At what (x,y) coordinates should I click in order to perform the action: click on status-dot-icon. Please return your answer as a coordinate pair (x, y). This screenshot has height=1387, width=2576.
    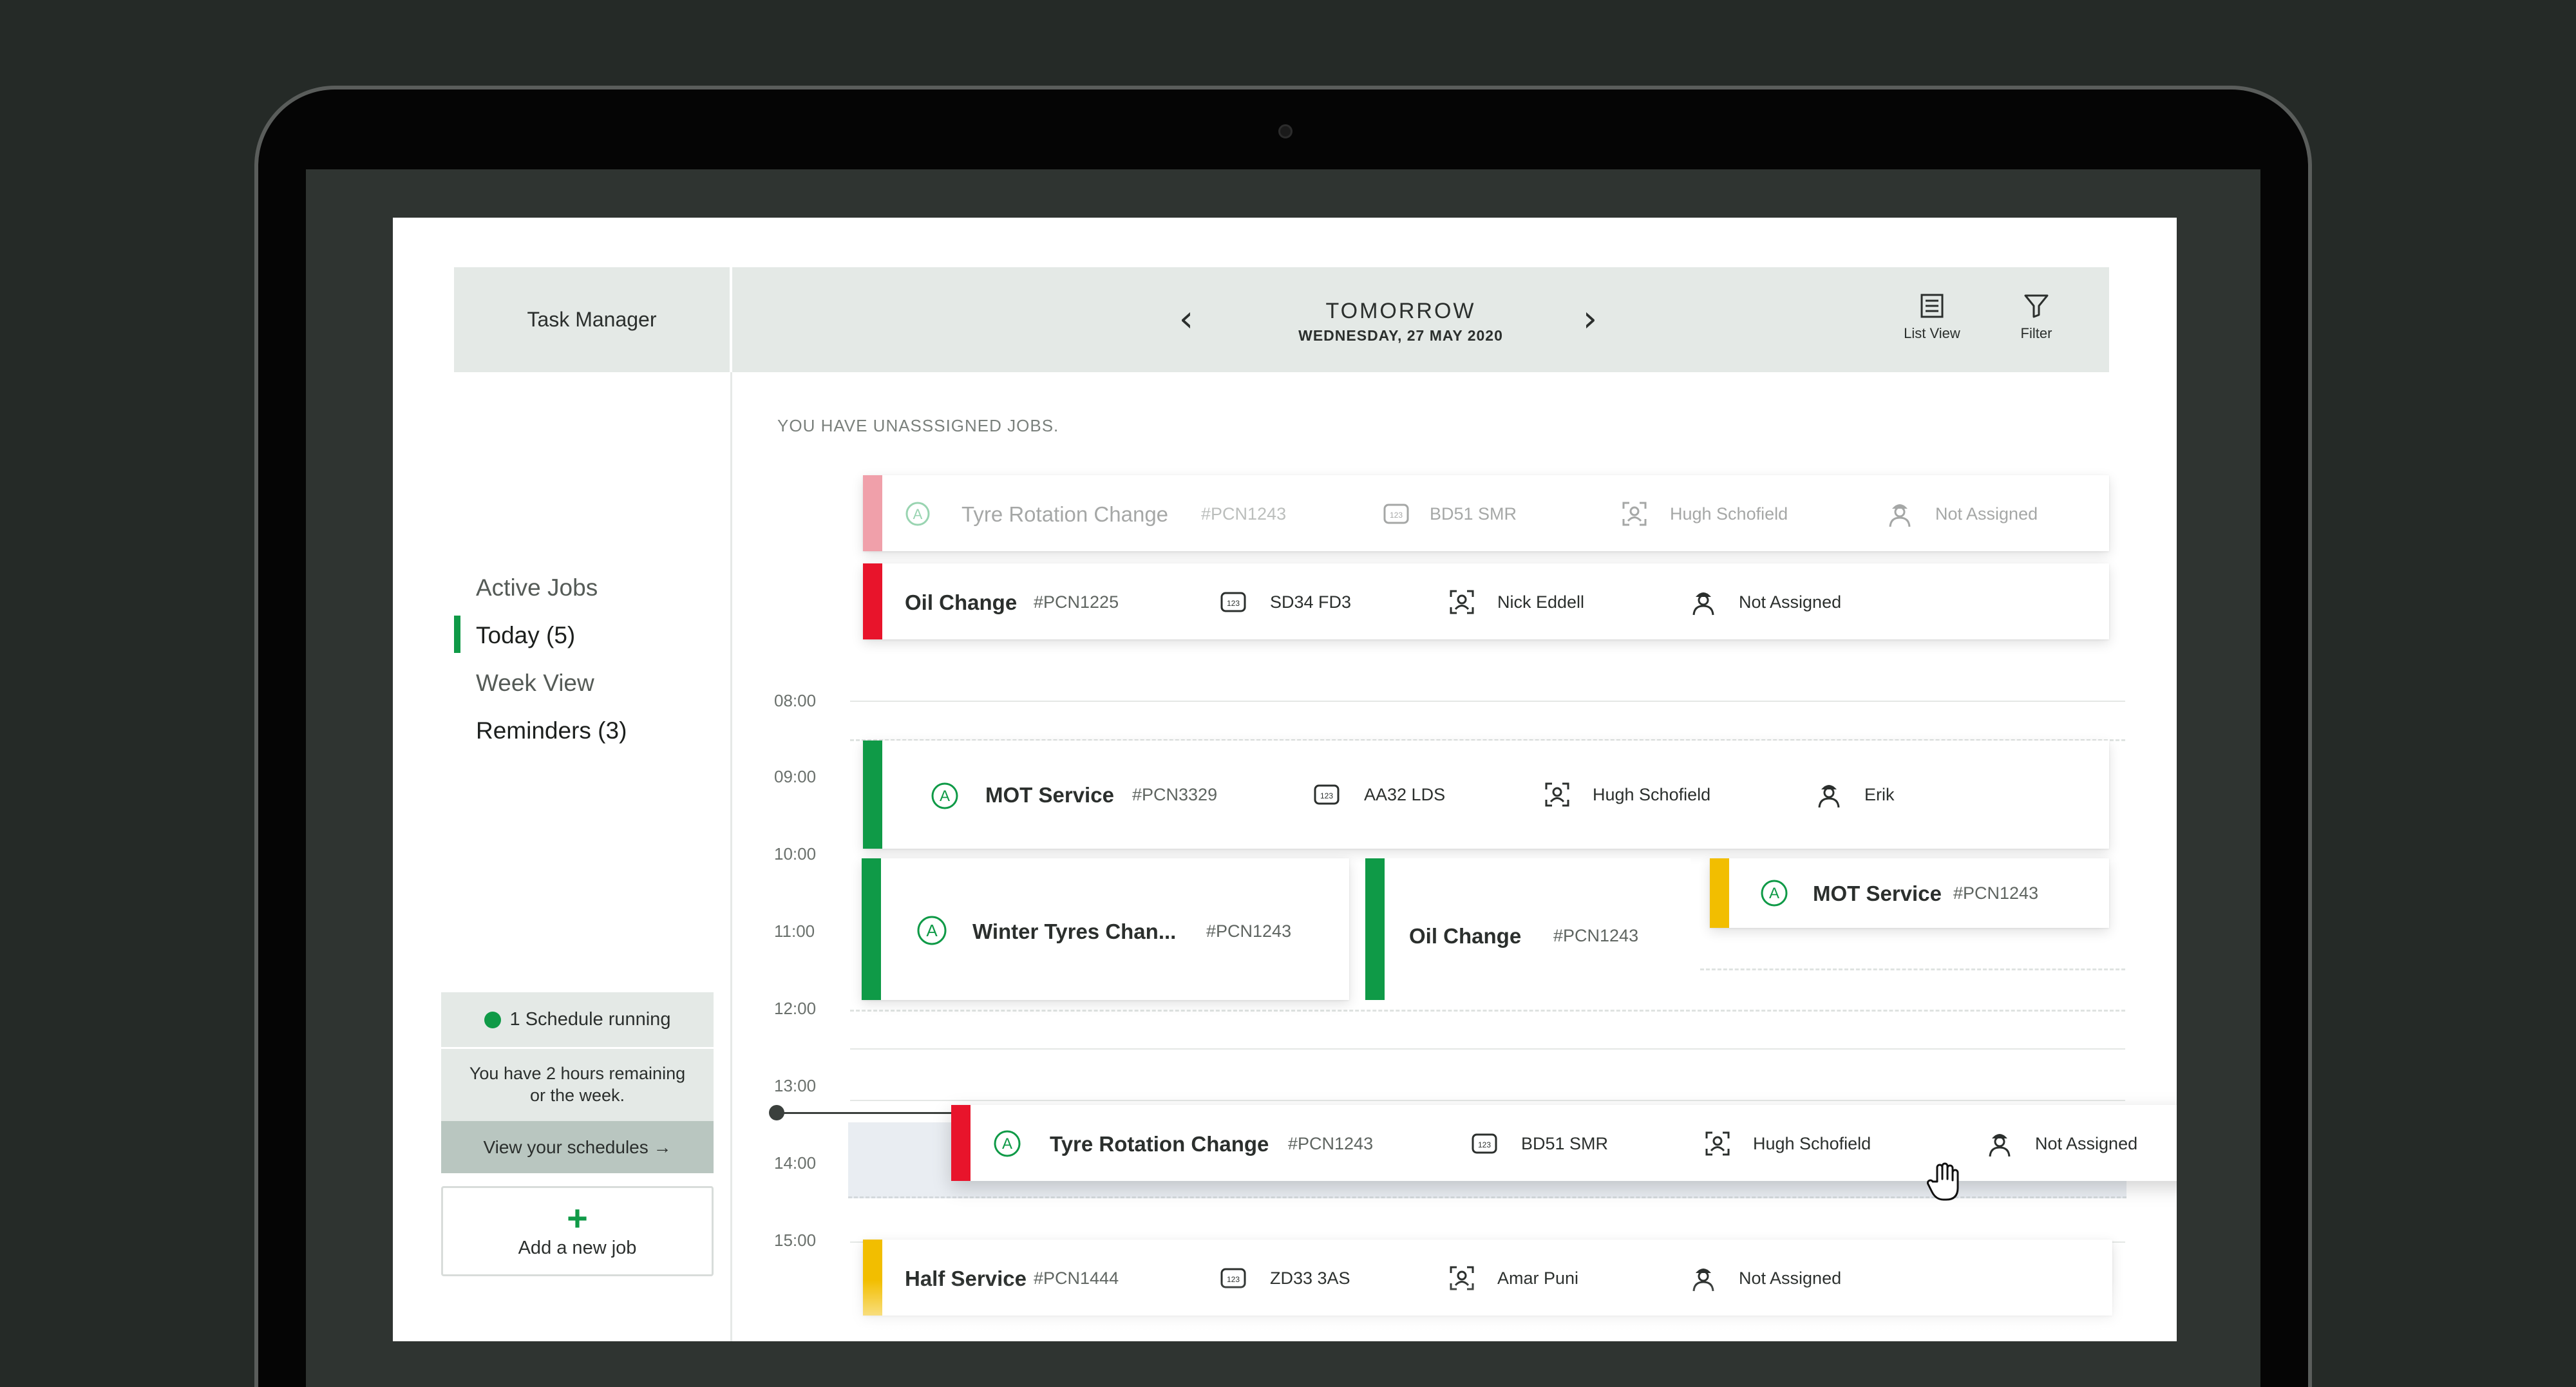
    Looking at the image, I should click on (493, 1020).